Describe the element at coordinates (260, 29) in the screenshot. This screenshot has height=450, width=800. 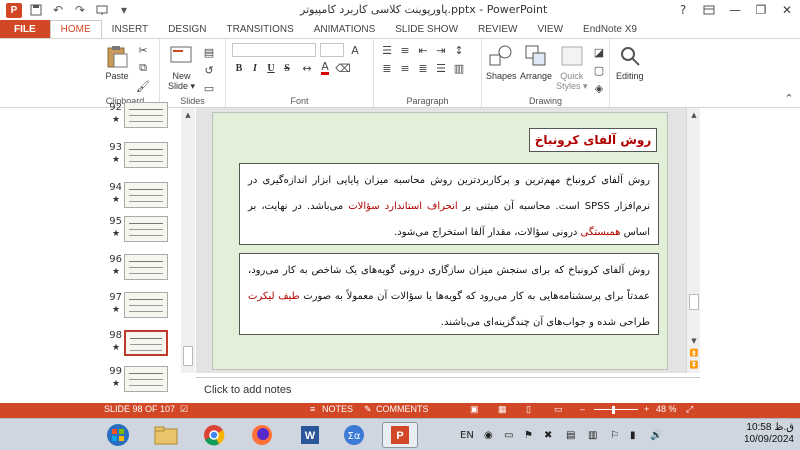
I see `tab-transitions: TRANSITIONS` at that location.